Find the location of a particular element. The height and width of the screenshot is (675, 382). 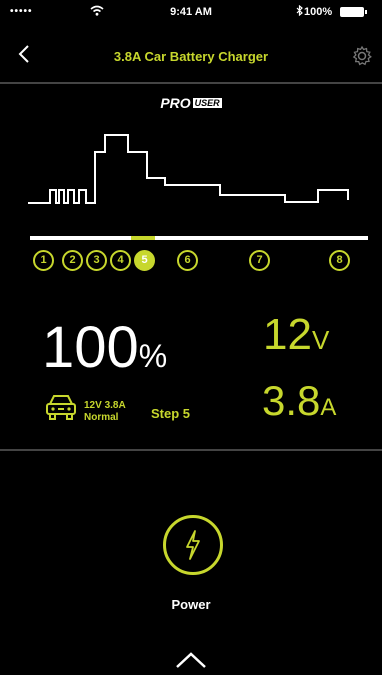

step-4-indicator: 4 is located at coordinates (120, 260).